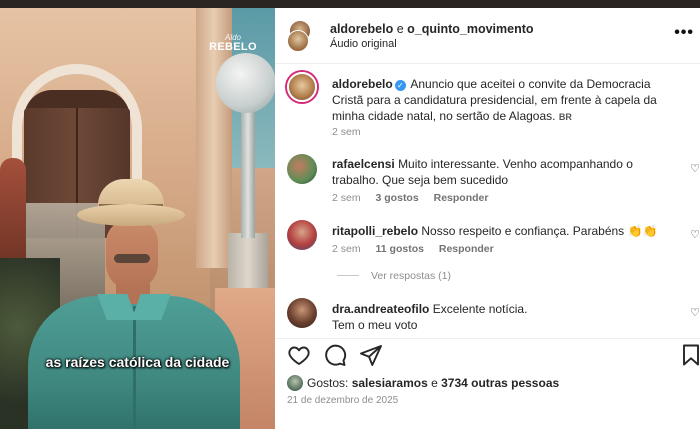  I want to click on authors-connector: e, so click(400, 29).